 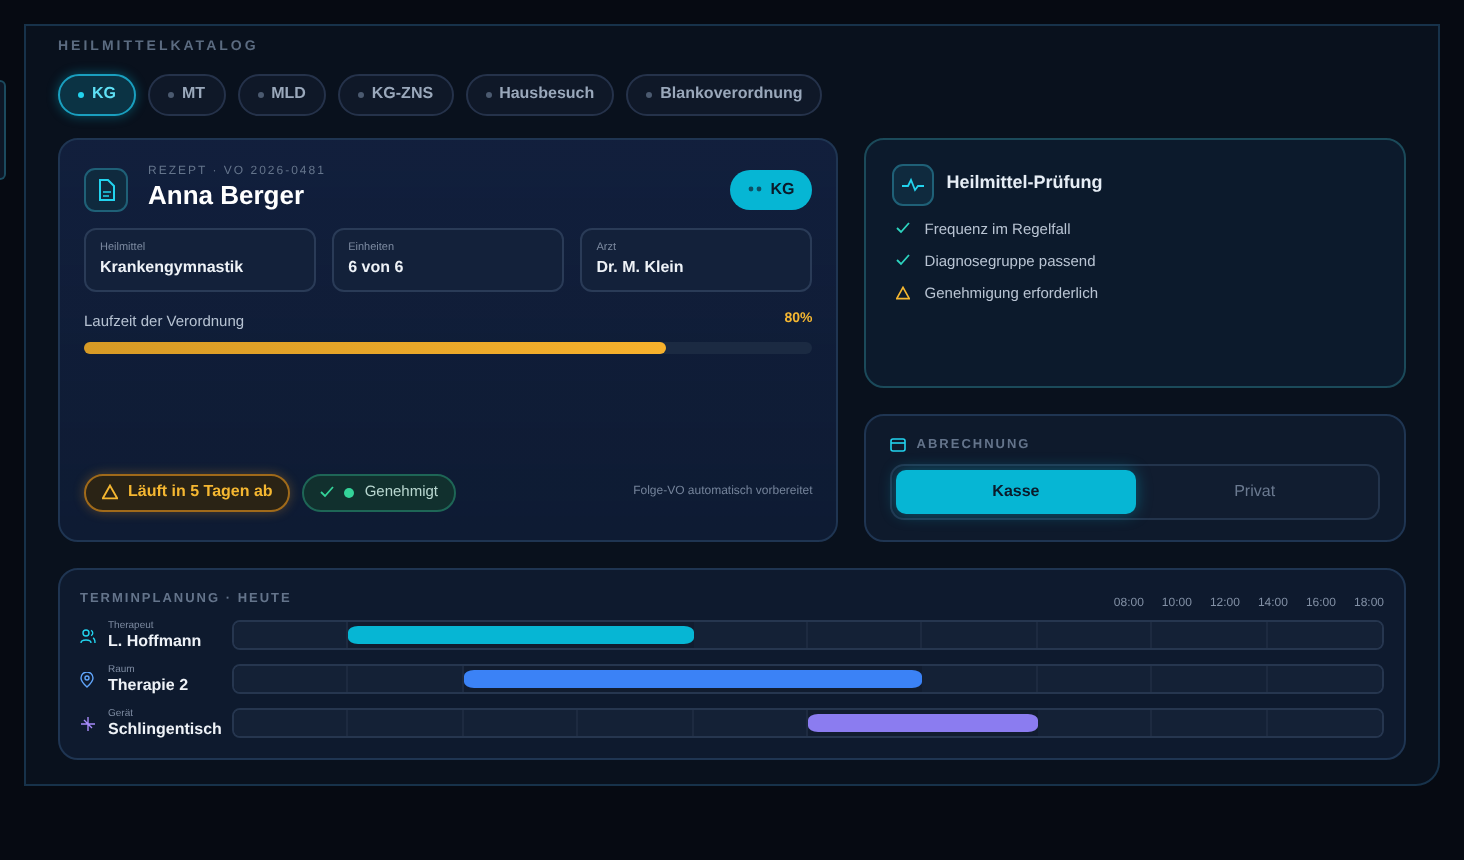 What do you see at coordinates (106, 189) in the screenshot?
I see `document-icon` at bounding box center [106, 189].